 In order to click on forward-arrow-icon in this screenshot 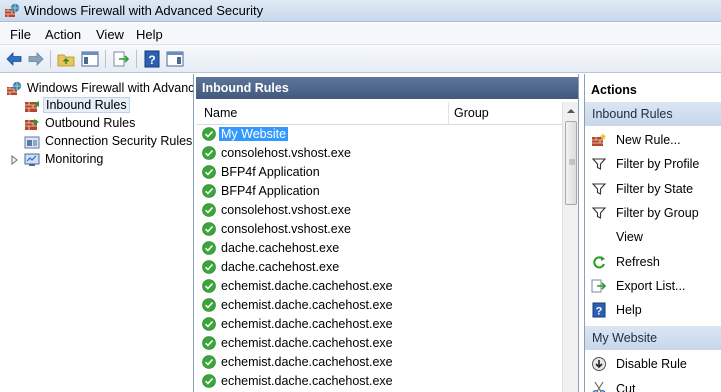, I will do `click(36, 59)`.